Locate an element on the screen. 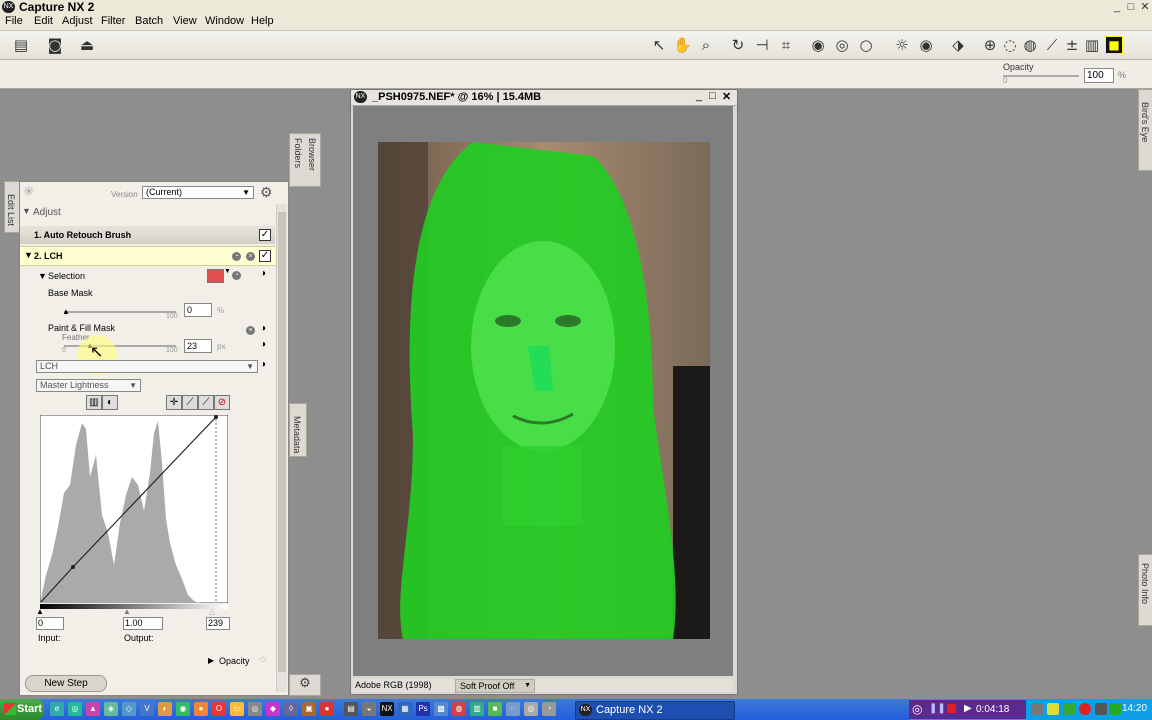 This screenshot has width=1152, height=720. minimize-button: _ is located at coordinates (1117, 7).